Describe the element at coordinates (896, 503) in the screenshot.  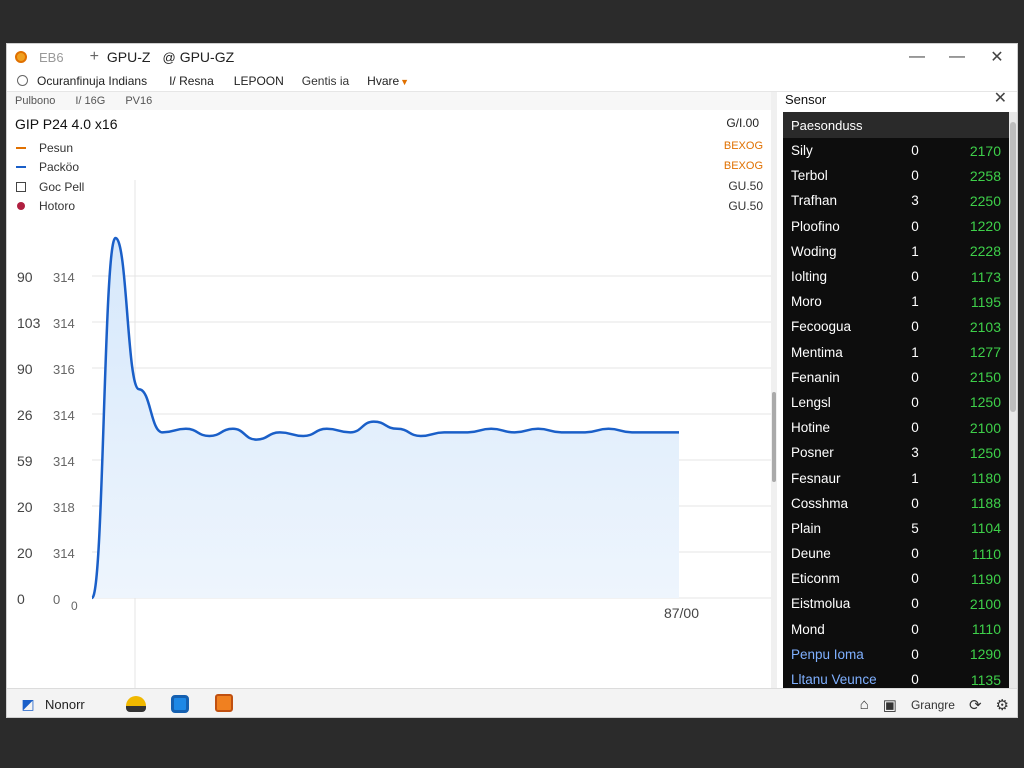
I see `sensor-row: Cosshma 0 1188` at that location.